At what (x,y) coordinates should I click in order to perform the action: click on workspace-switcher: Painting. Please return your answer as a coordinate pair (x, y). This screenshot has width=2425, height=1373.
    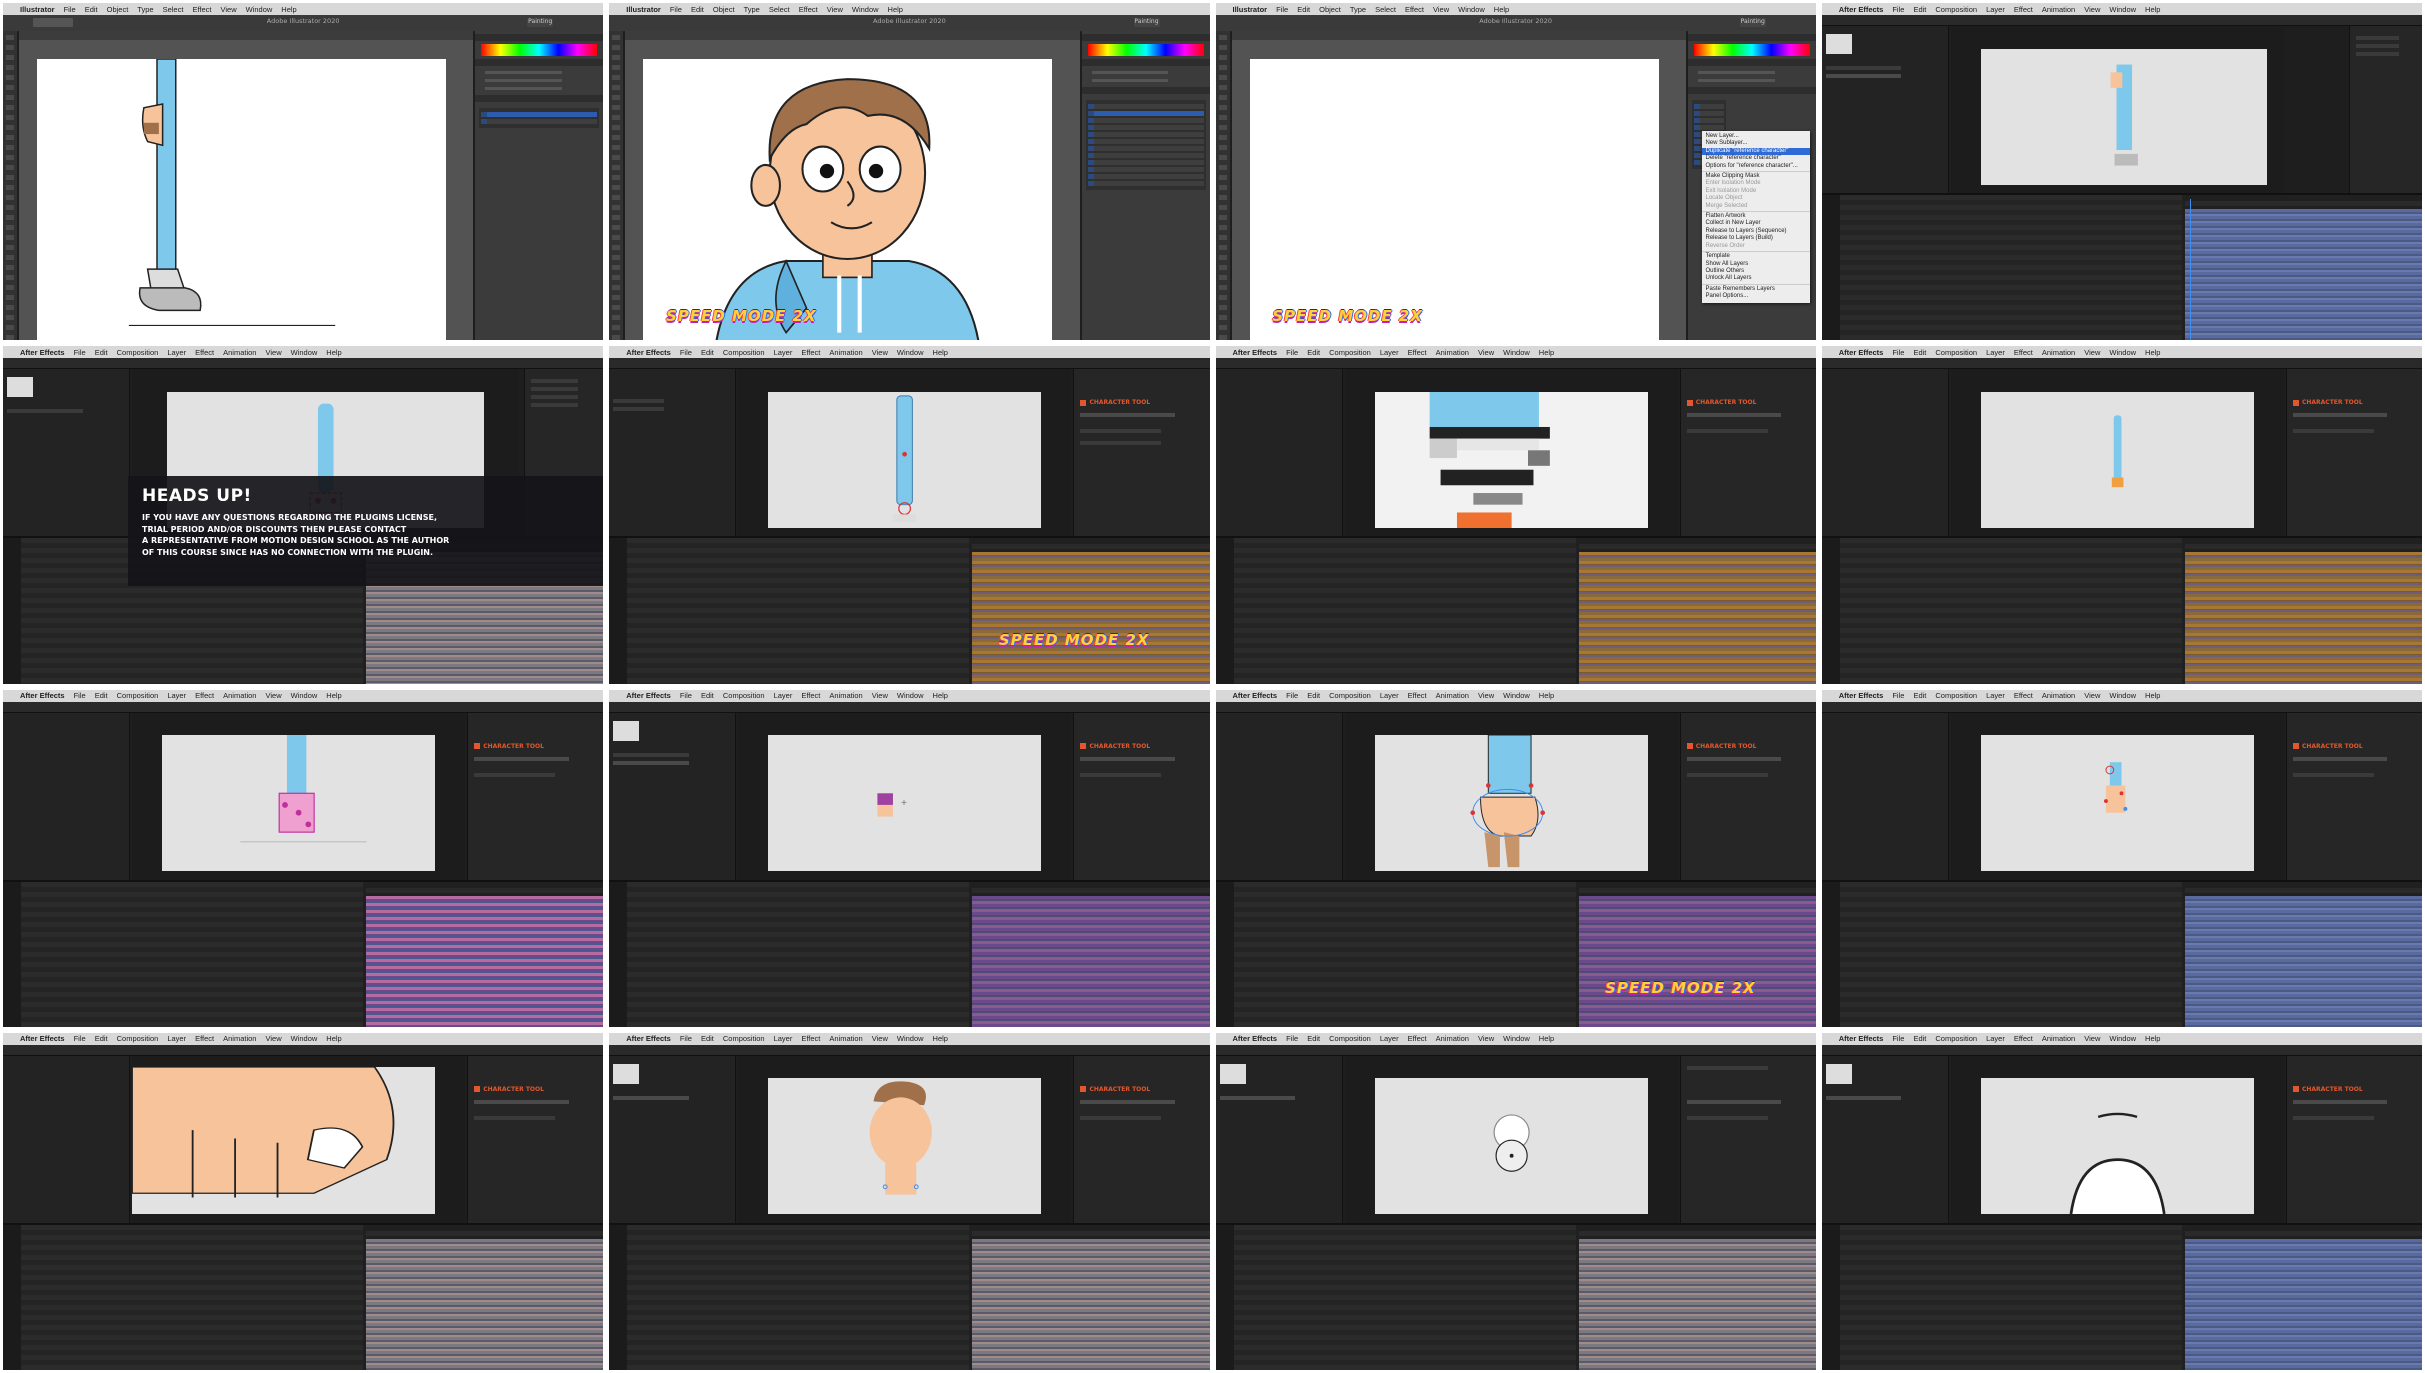
    Looking at the image, I should click on (540, 22).